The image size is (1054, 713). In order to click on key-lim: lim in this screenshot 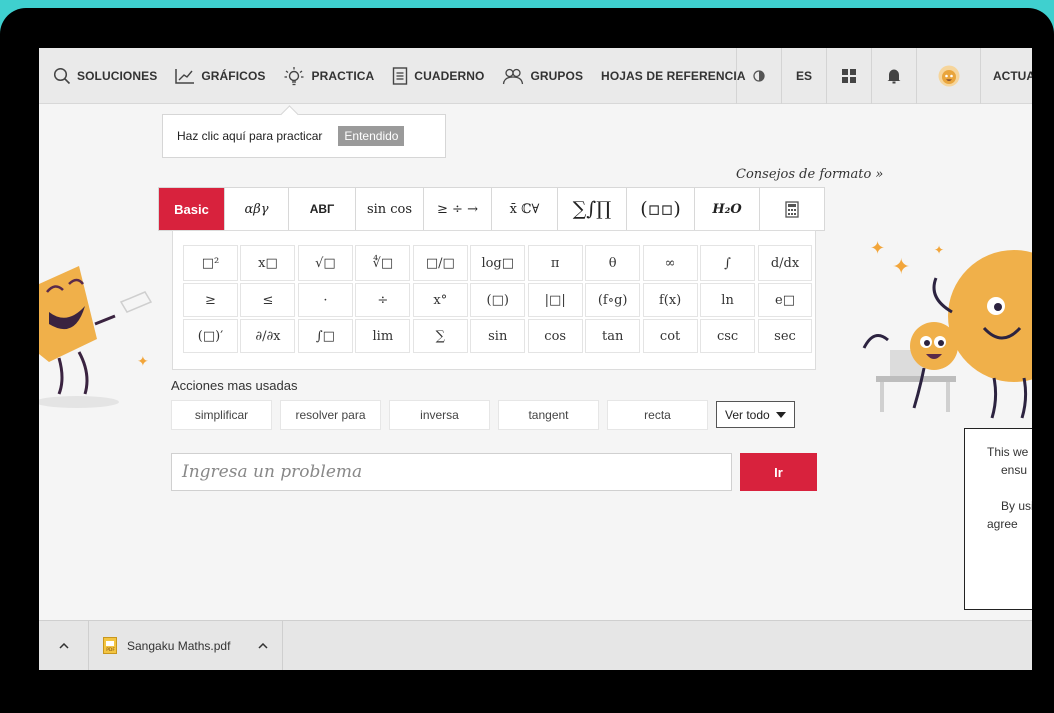, I will do `click(383, 336)`.